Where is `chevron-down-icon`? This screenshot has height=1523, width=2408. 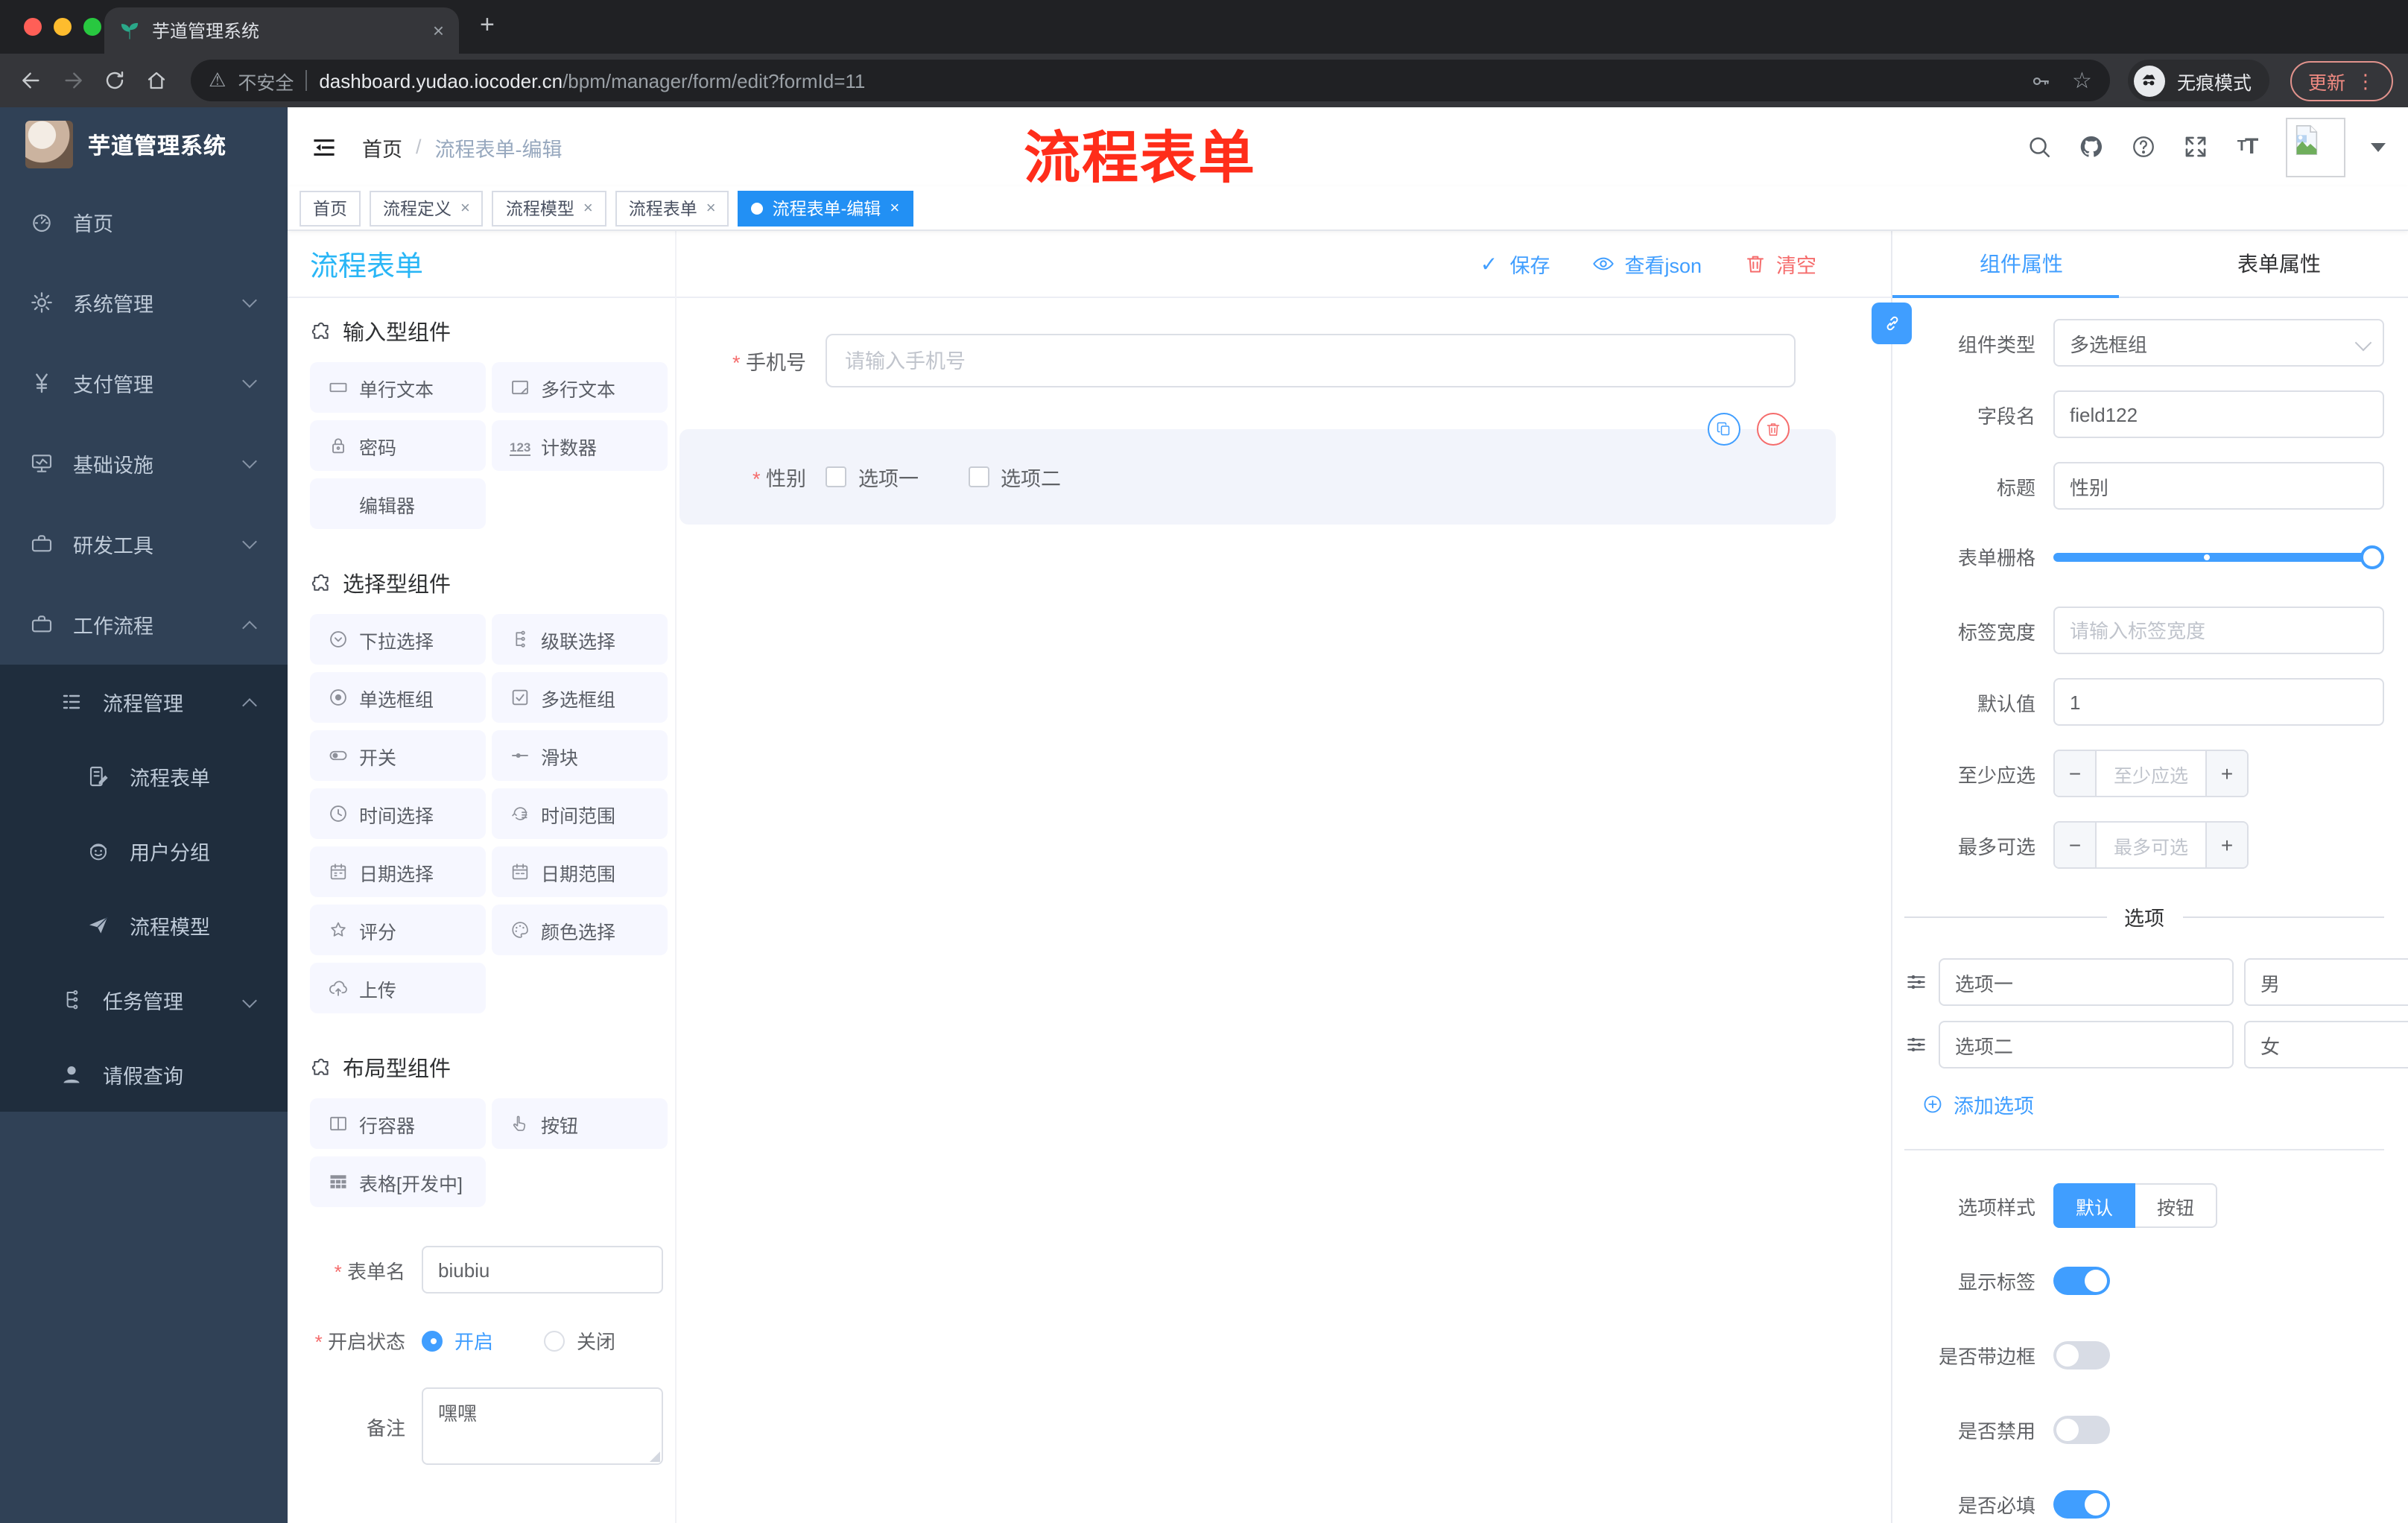 chevron-down-icon is located at coordinates (2378, 146).